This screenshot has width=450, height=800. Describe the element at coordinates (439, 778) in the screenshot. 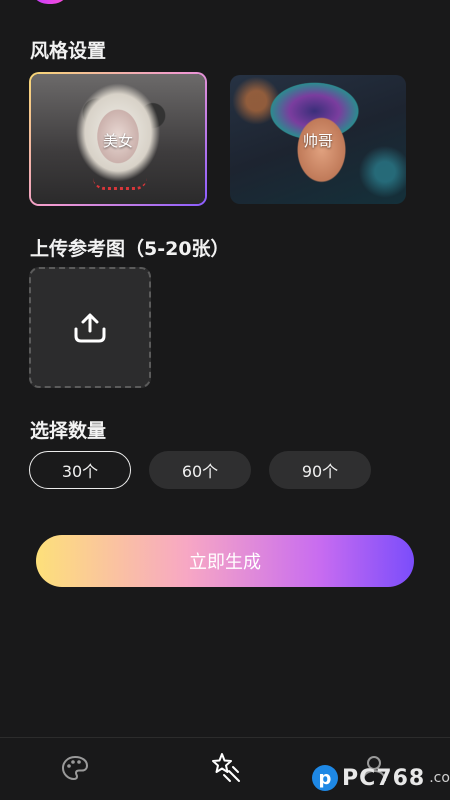

I see `watermark-sub: .com` at that location.